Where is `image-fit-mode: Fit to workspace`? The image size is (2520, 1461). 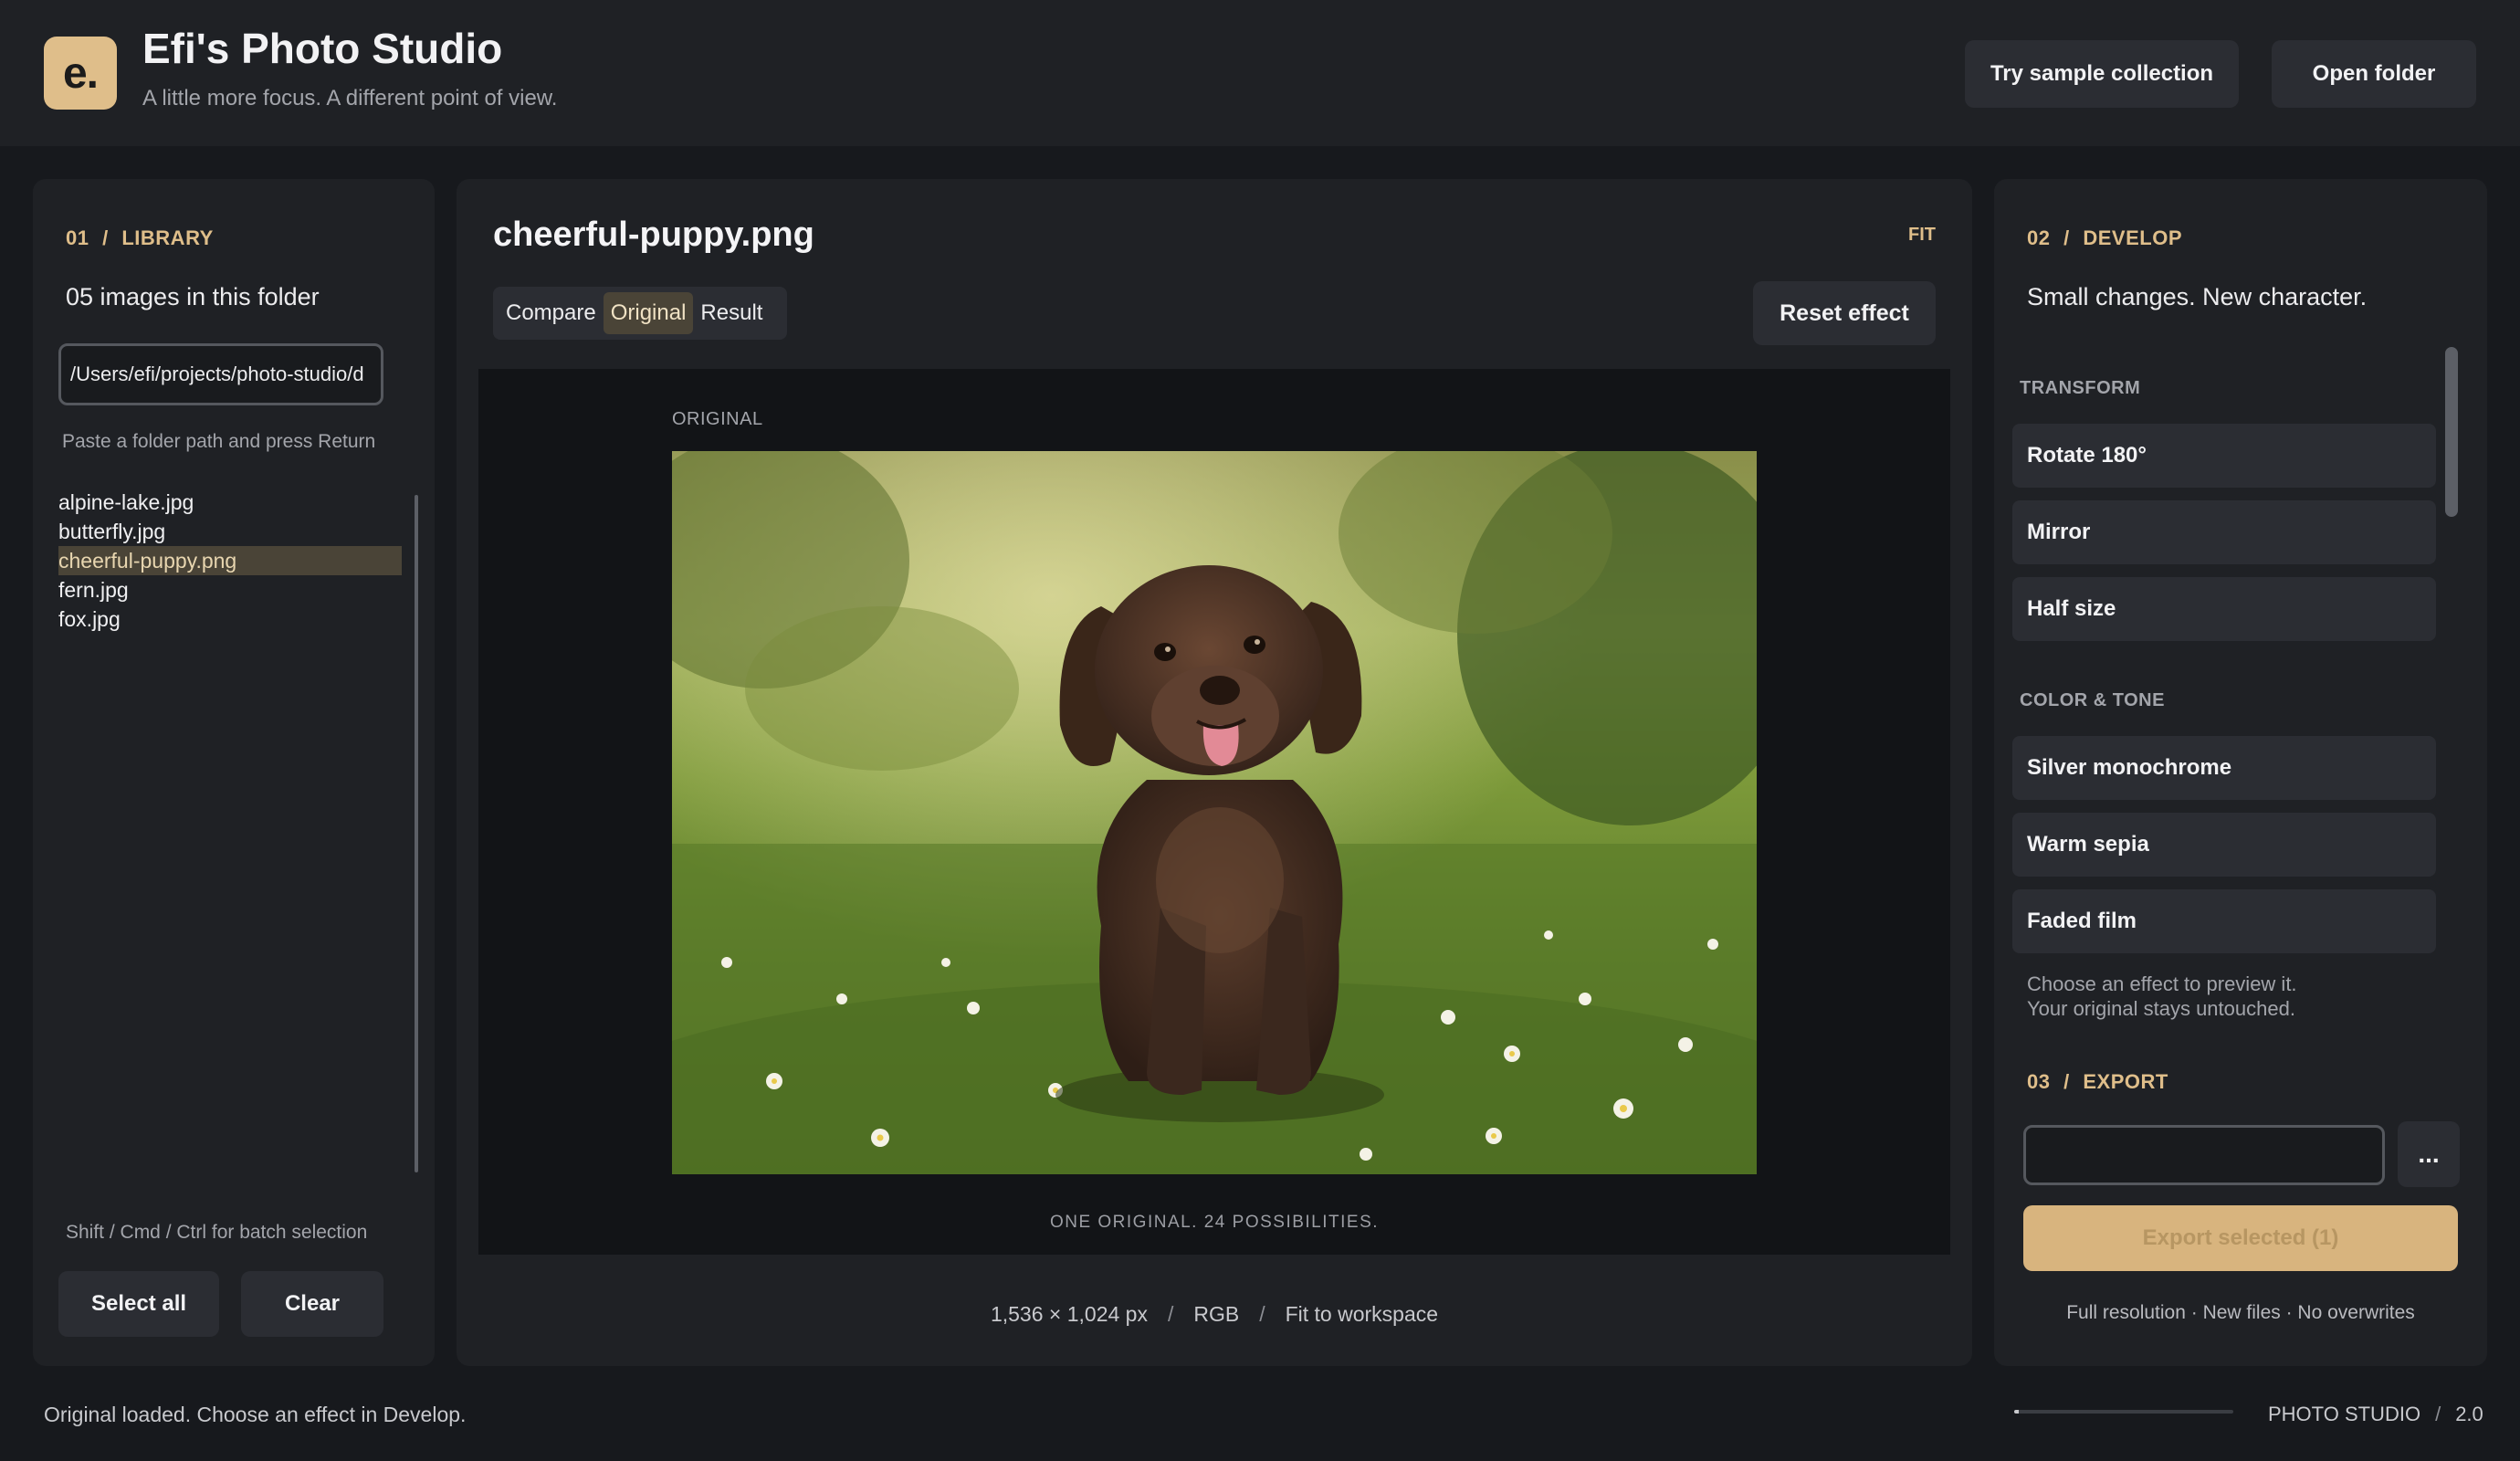
image-fit-mode: Fit to workspace is located at coordinates (1362, 1314).